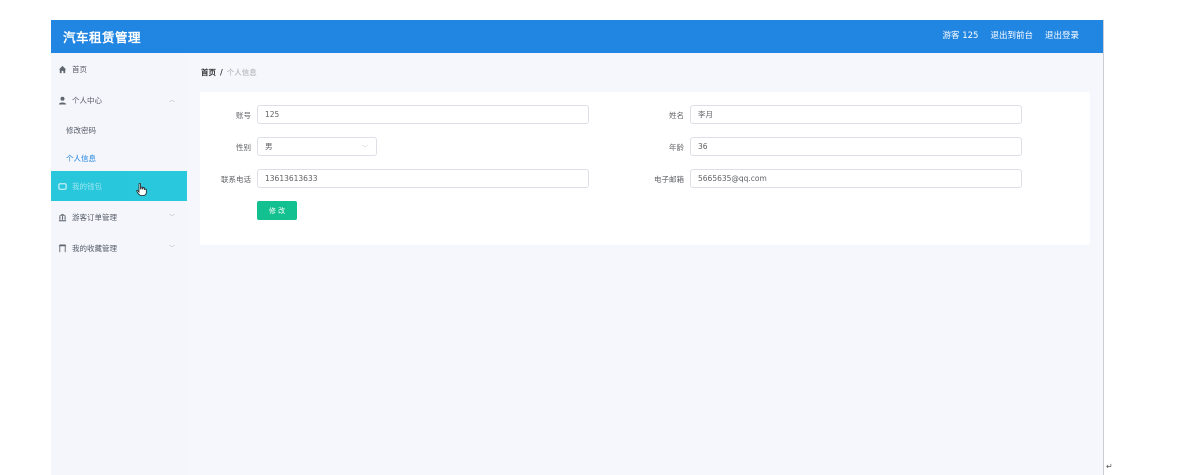 The height and width of the screenshot is (475, 1183). What do you see at coordinates (62, 100) in the screenshot?
I see `user-icon` at bounding box center [62, 100].